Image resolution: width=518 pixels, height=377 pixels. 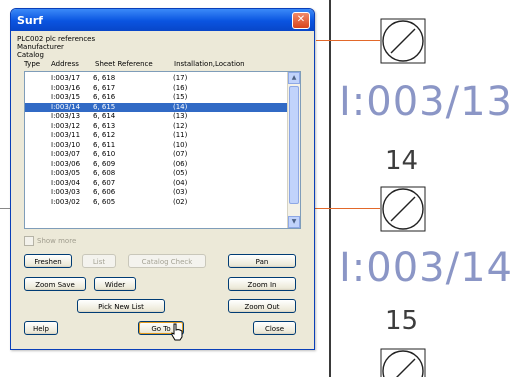 I want to click on address-cell: I:003/07, so click(x=66, y=154).